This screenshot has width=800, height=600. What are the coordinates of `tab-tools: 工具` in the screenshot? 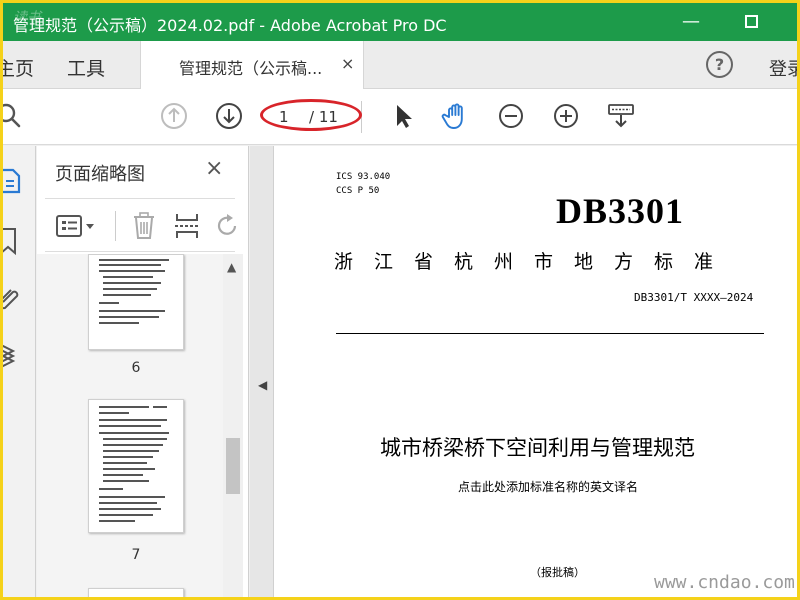 It's located at (86, 67).